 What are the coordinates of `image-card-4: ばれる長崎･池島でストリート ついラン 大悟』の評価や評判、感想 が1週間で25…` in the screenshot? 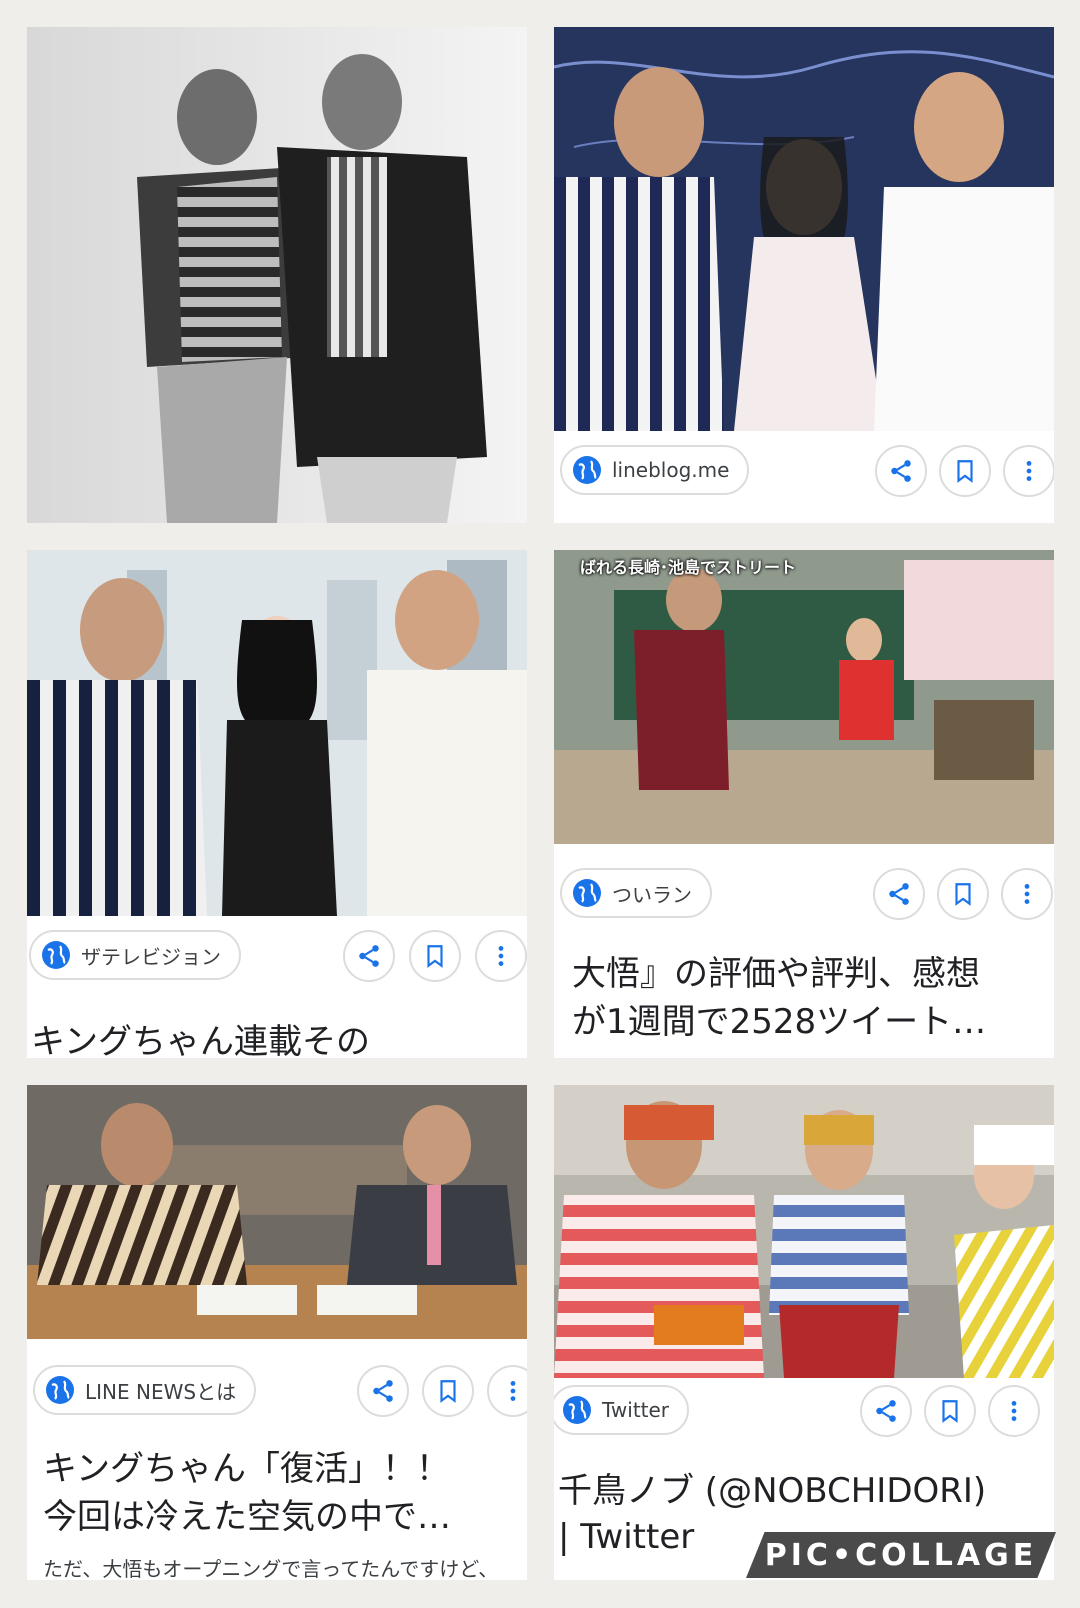 It's located at (804, 804).